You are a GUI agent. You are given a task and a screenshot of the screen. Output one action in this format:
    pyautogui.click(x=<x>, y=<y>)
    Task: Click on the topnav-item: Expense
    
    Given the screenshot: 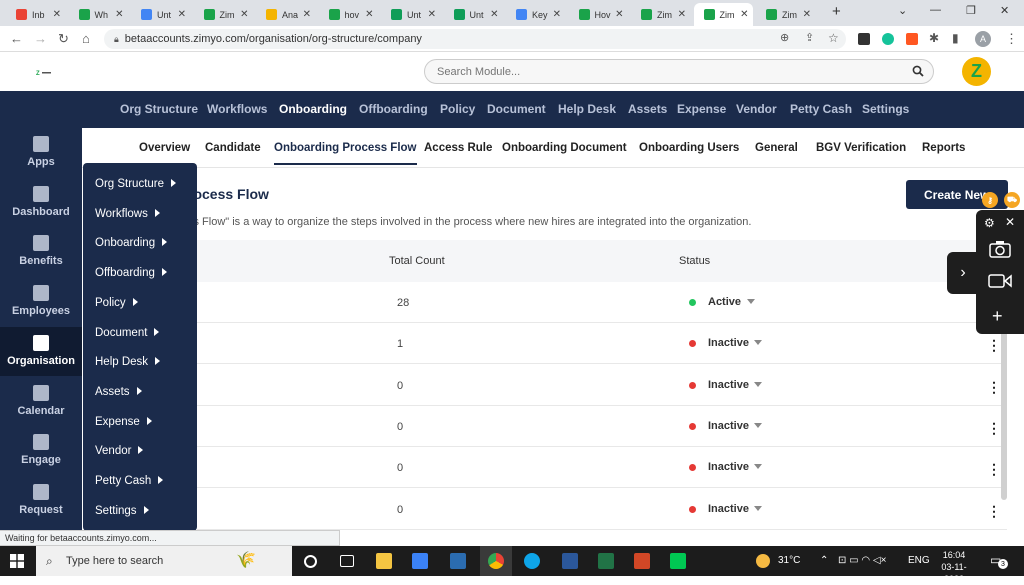 What is the action you would take?
    pyautogui.click(x=701, y=109)
    